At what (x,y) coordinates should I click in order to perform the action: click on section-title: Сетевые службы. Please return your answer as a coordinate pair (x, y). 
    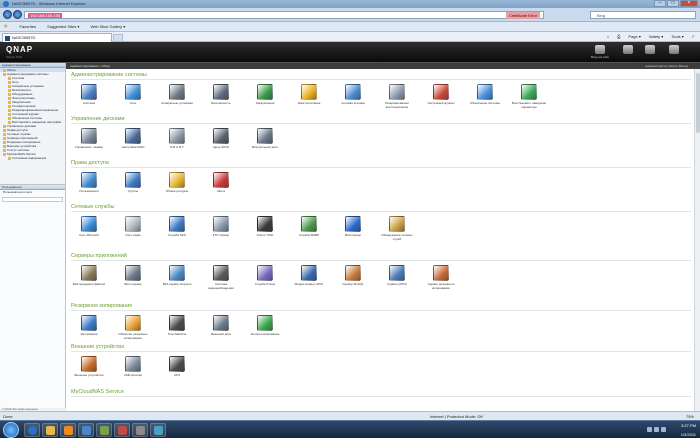
    Looking at the image, I should click on (381, 208).